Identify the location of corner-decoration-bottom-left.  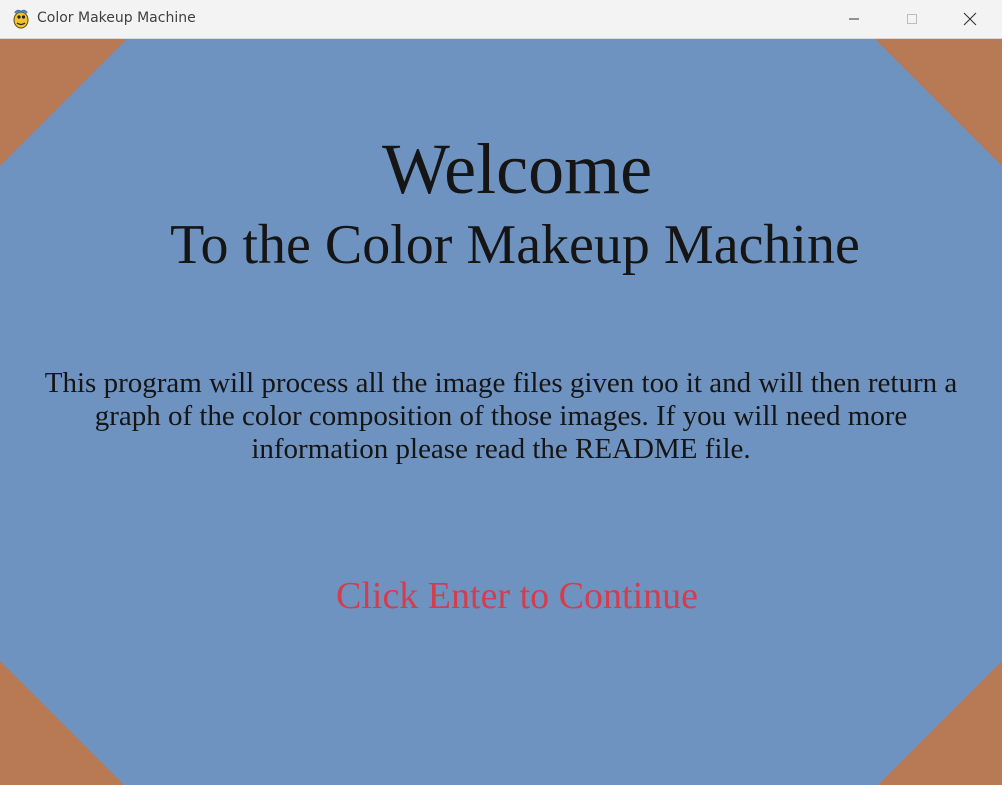
(62, 723).